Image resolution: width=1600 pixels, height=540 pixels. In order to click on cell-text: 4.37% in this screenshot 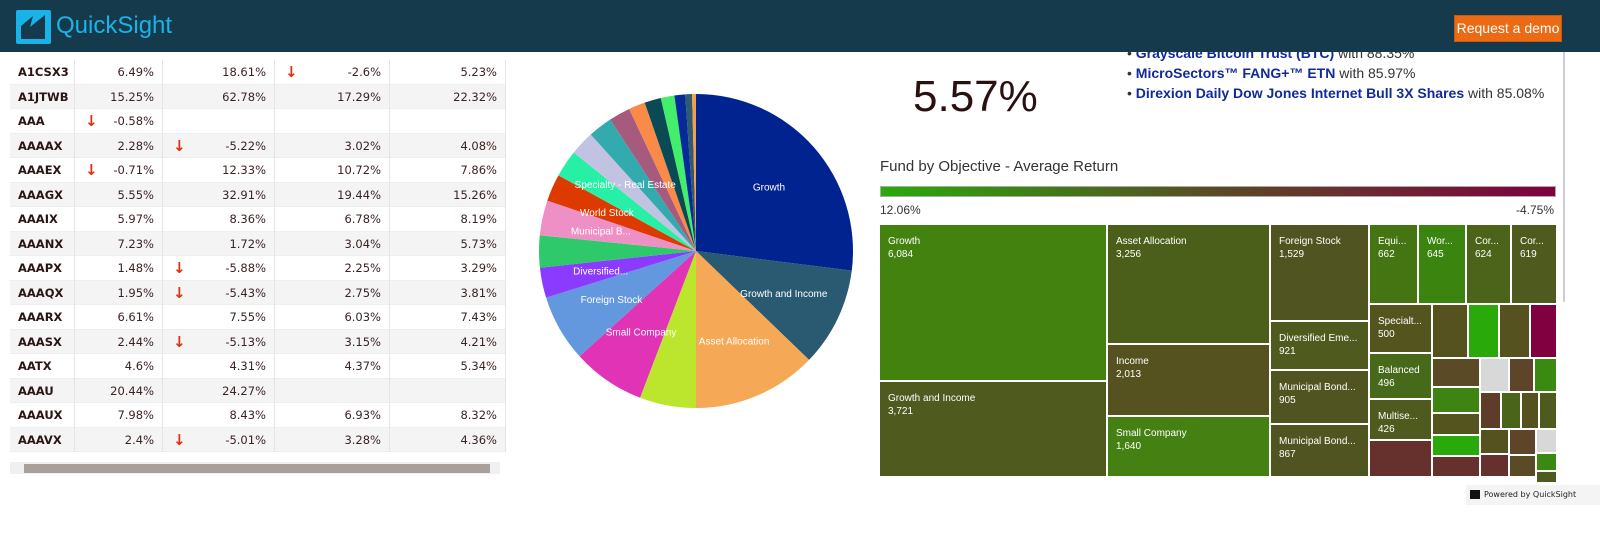, I will do `click(362, 366)`.